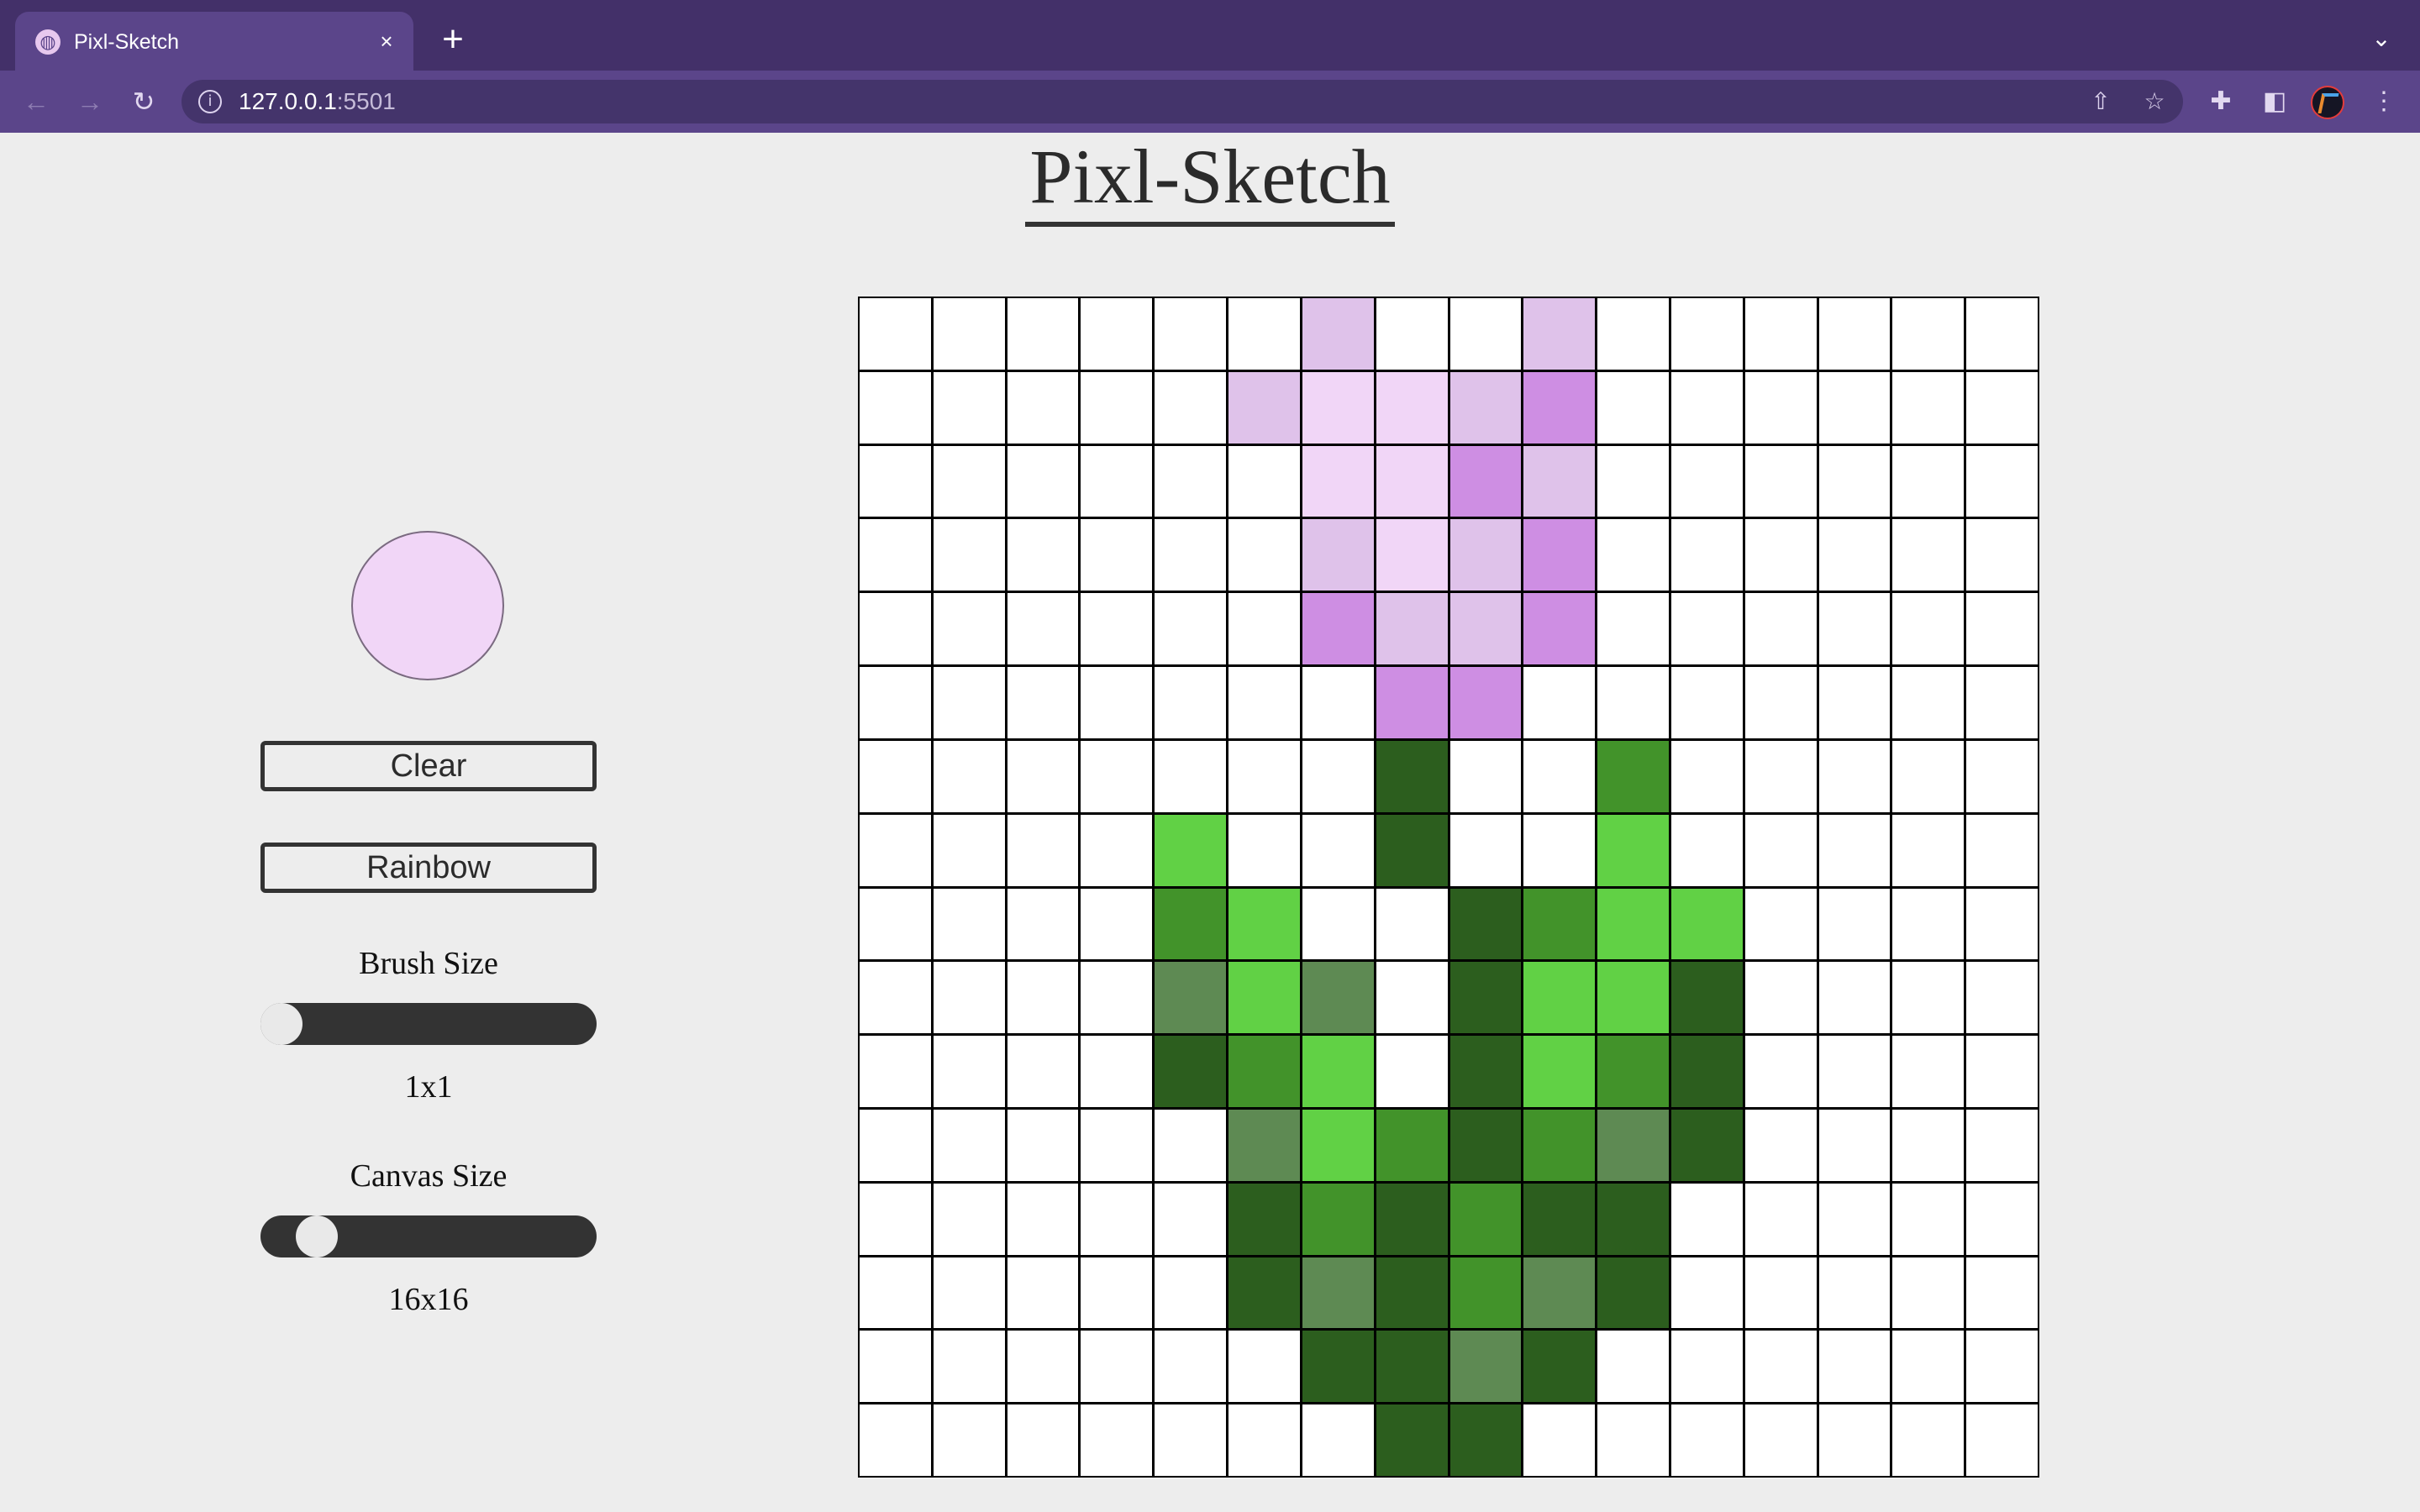 The image size is (2420, 1512). I want to click on new-tab-button: +, so click(453, 39).